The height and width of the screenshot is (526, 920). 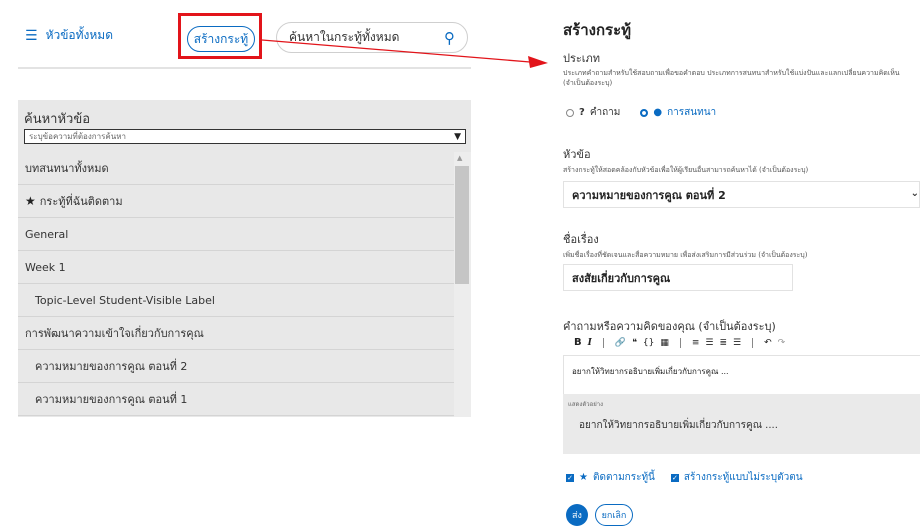 What do you see at coordinates (678, 277) in the screenshot?
I see `subject-input: สงสัยเกี่ยวกับการคูณ` at bounding box center [678, 277].